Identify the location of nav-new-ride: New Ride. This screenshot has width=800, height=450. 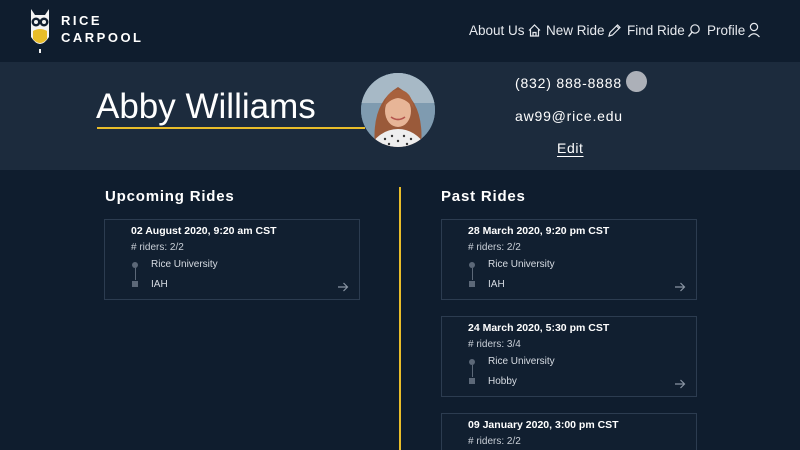
(584, 30).